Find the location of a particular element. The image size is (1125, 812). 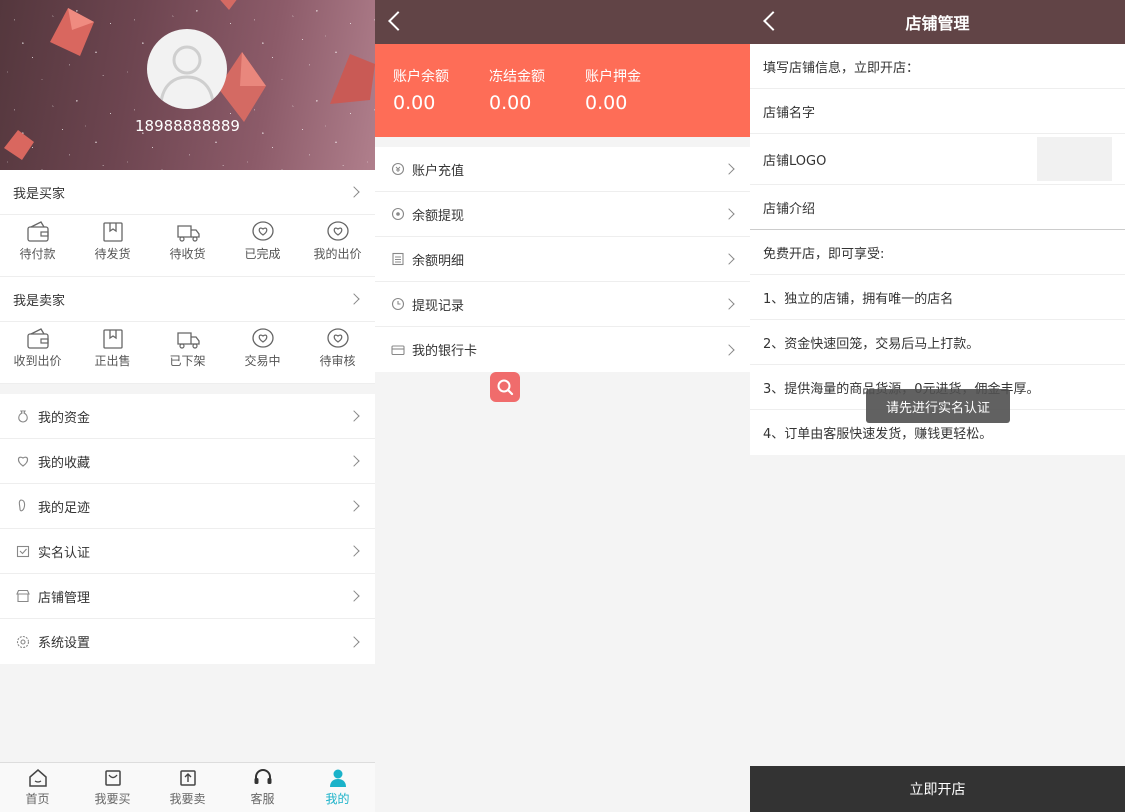

seller-received-bids: 收到出价 is located at coordinates (37, 352).